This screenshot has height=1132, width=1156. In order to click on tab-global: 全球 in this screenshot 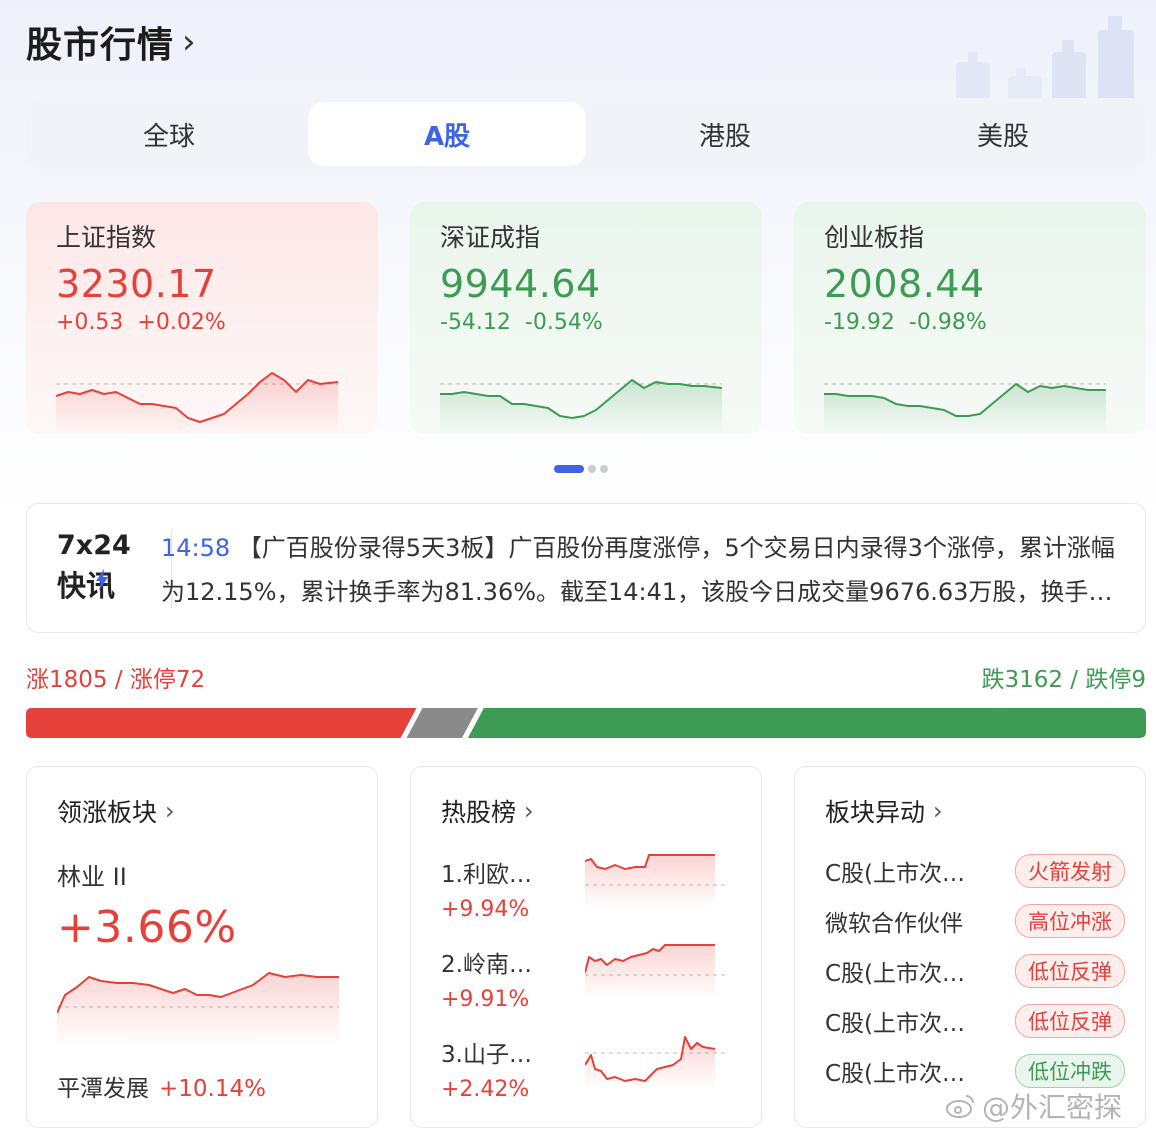, I will do `click(169, 134)`.